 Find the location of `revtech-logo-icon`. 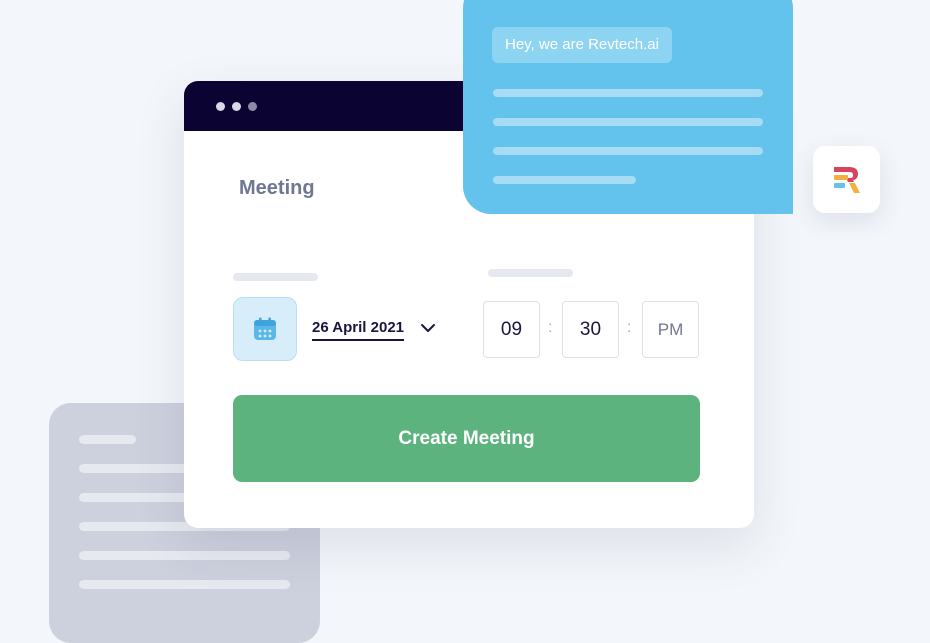

revtech-logo-icon is located at coordinates (846, 179).